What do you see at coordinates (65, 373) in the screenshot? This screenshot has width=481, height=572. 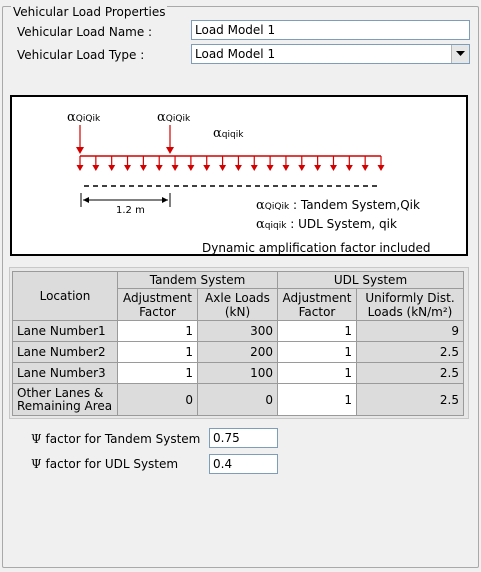 I see `row-location: Lane Number3` at bounding box center [65, 373].